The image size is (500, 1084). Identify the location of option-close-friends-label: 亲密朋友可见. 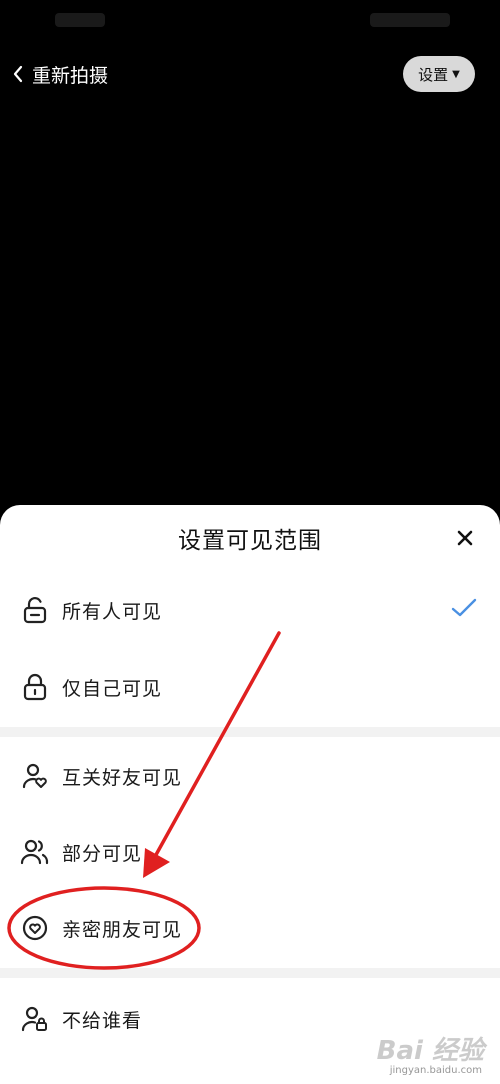
(122, 929).